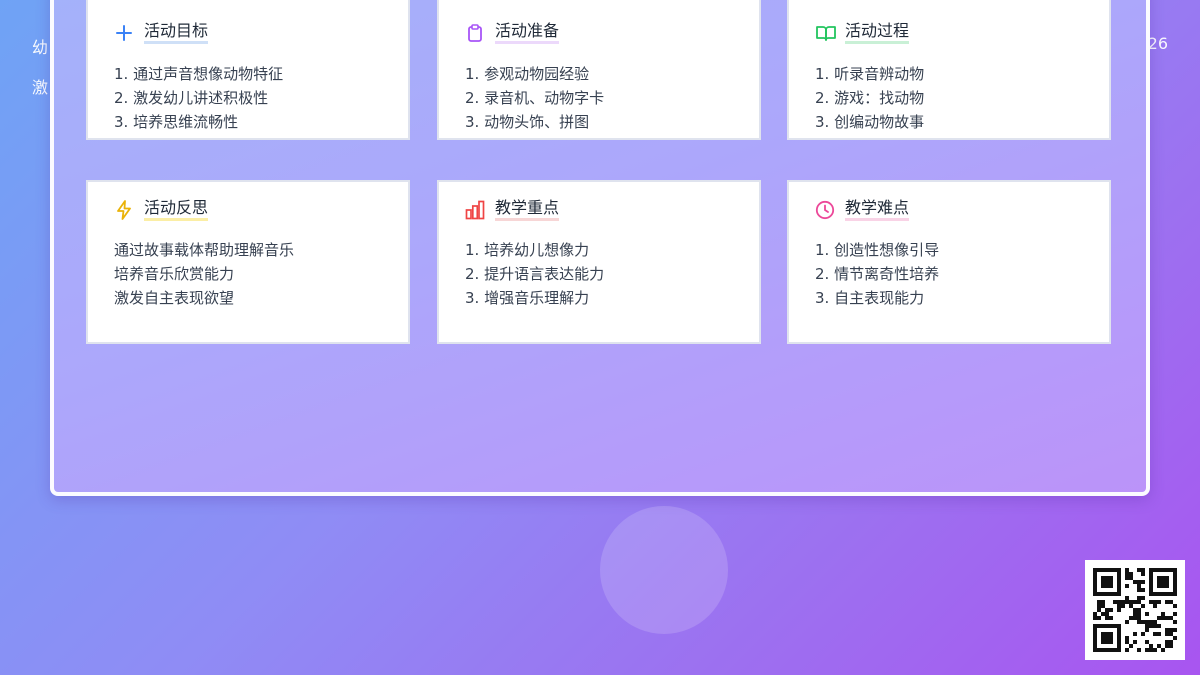  Describe the element at coordinates (176, 122) in the screenshot. I see `list-item: 3. 培养思维流畅性` at that location.